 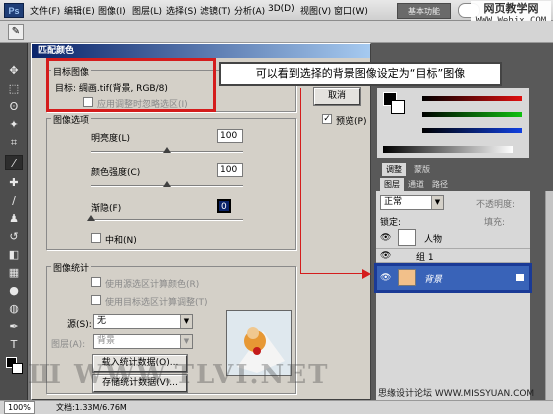 What do you see at coordinates (472, 98) in the screenshot?
I see `red-slider` at bounding box center [472, 98].